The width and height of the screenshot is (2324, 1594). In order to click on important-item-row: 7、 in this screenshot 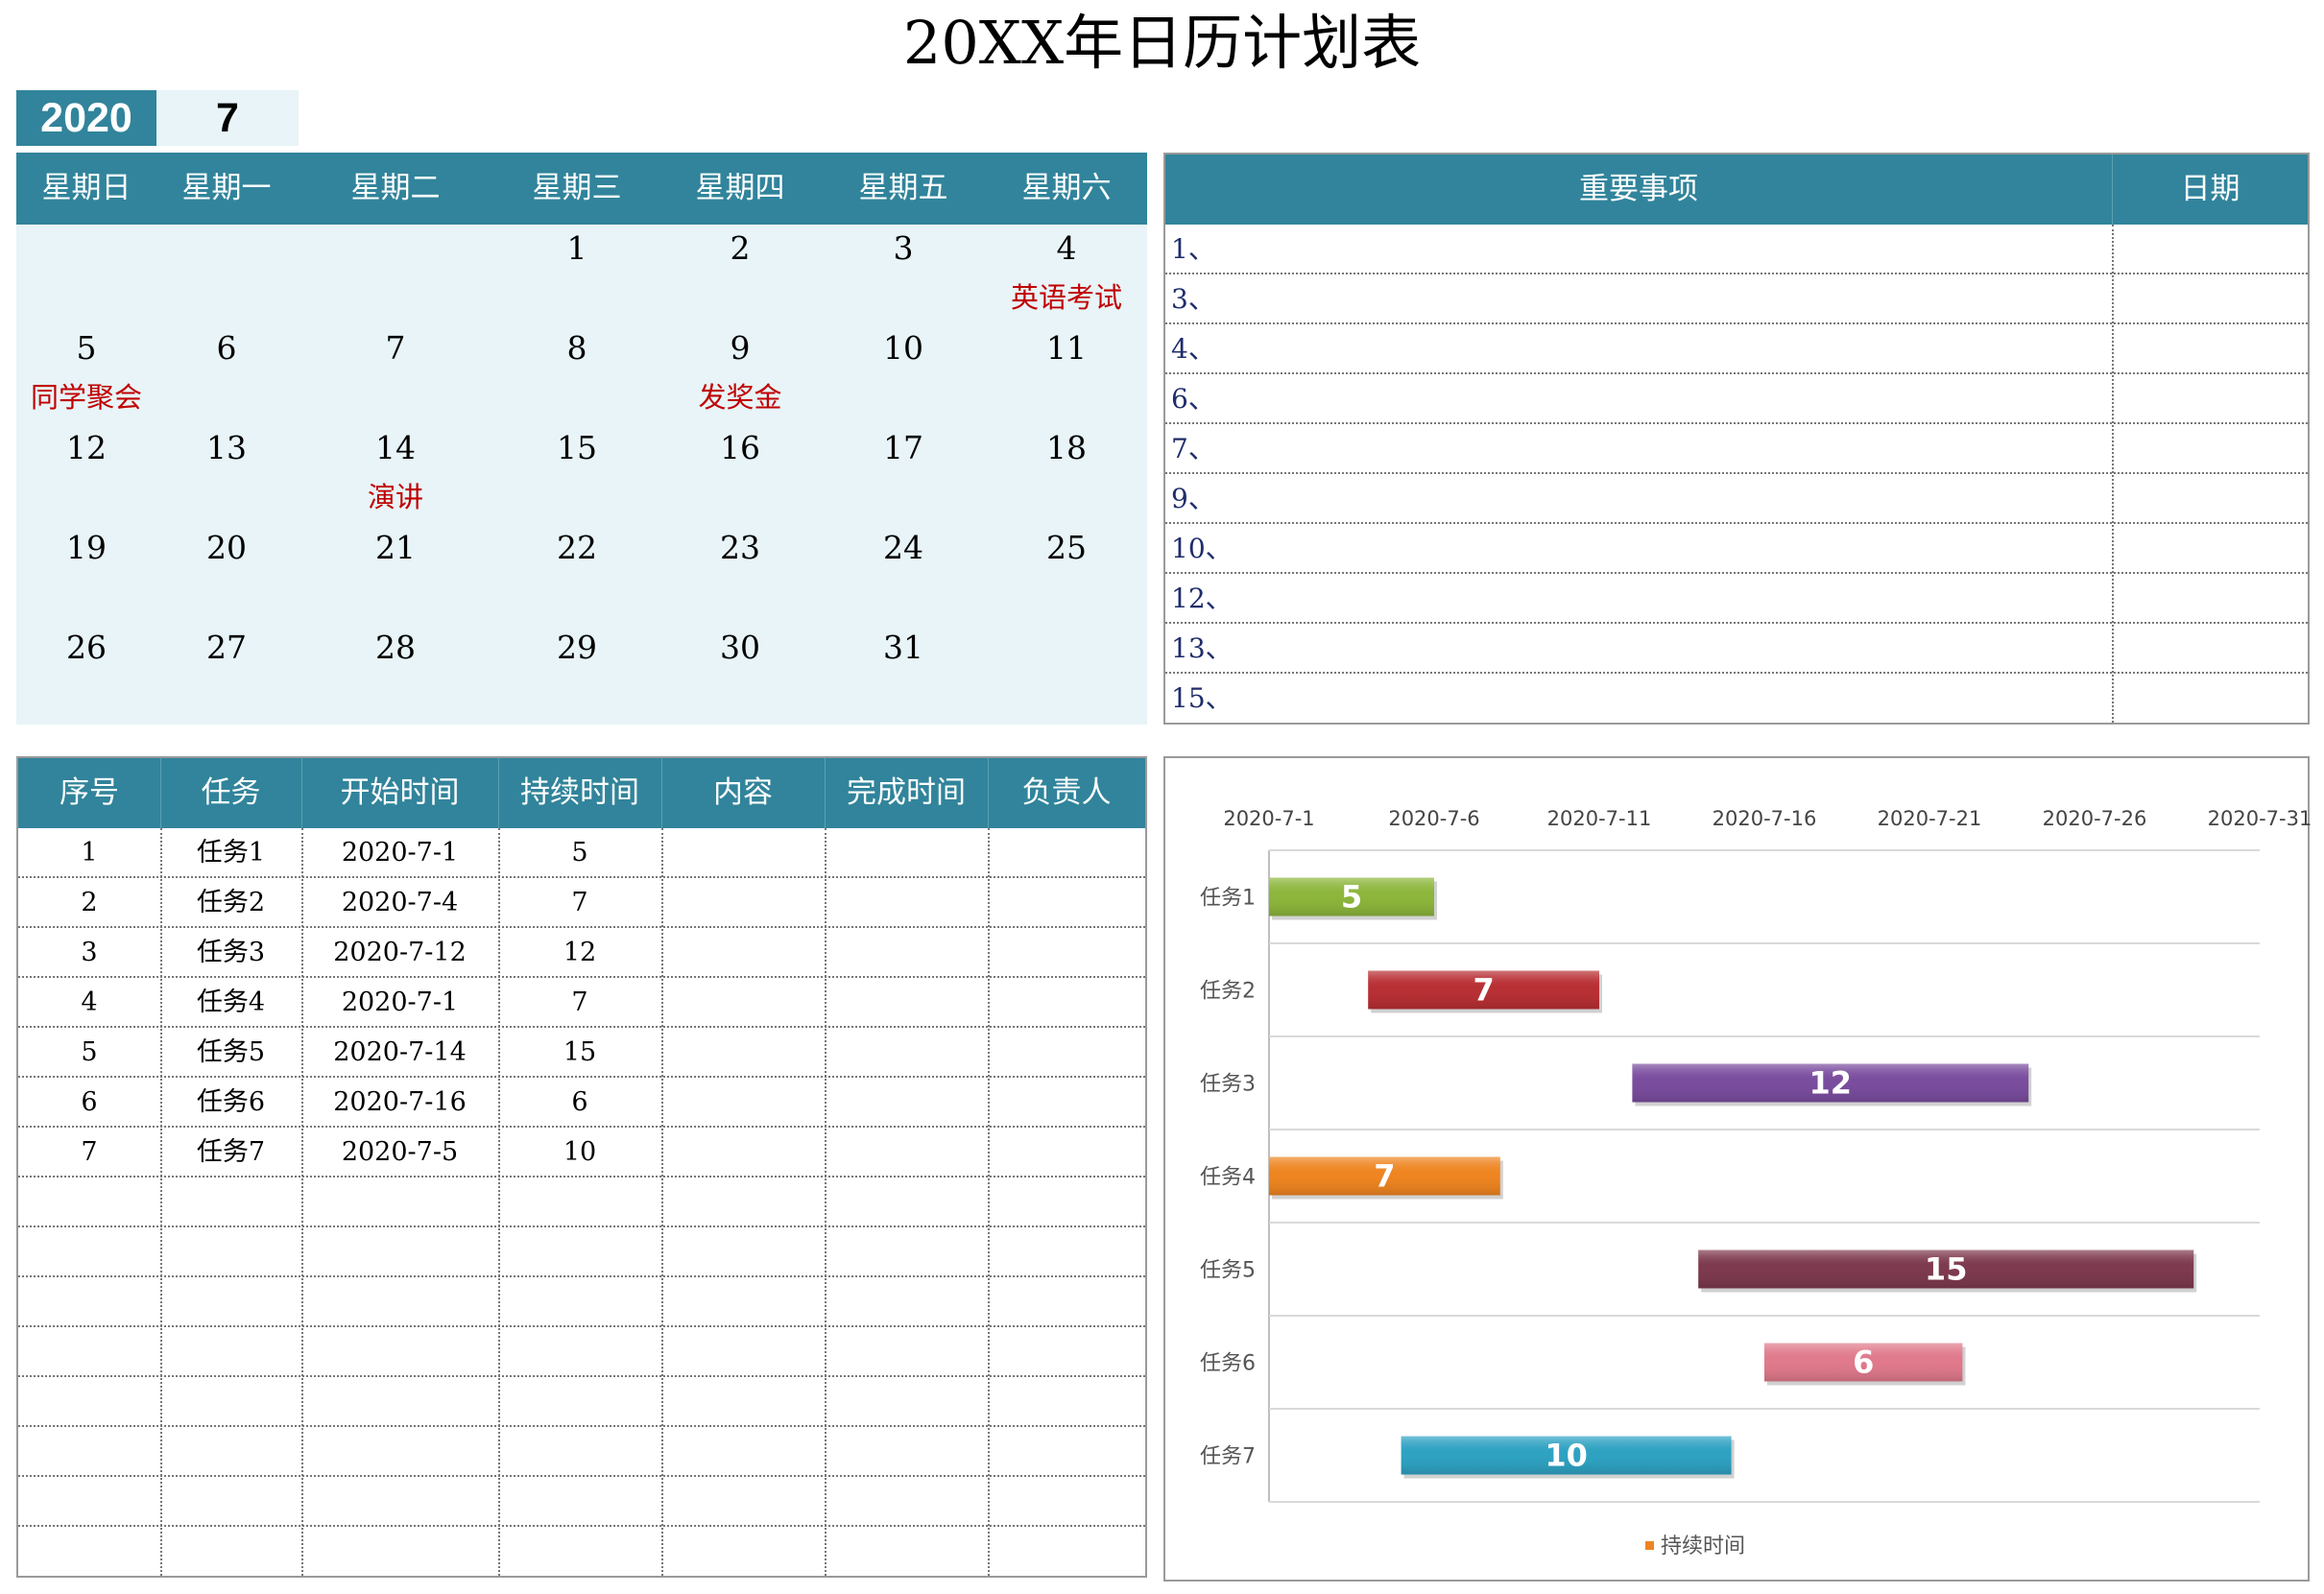, I will do `click(1736, 449)`.